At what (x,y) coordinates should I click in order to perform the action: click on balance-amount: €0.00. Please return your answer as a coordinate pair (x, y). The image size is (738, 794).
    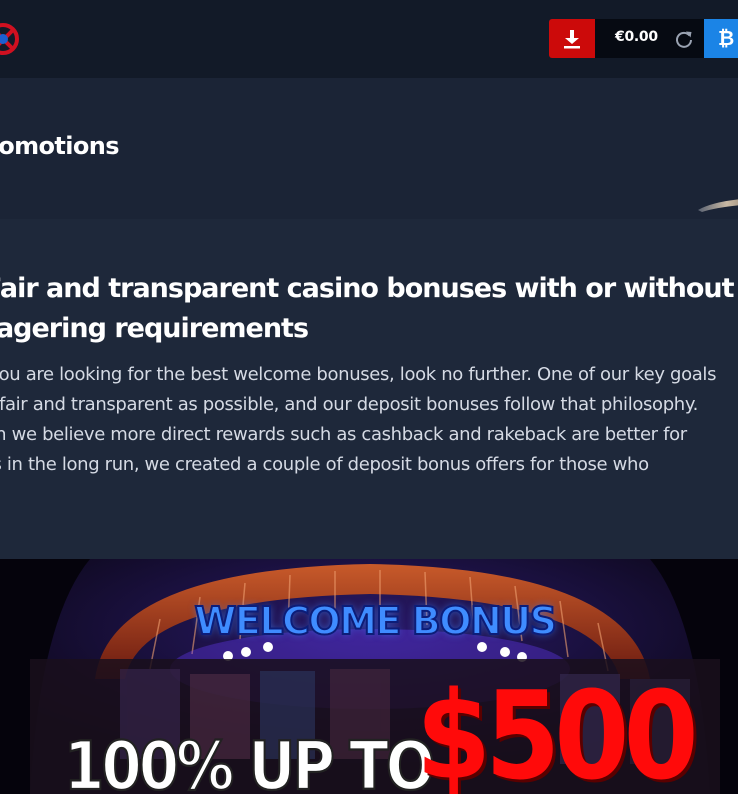
    Looking at the image, I should click on (636, 37).